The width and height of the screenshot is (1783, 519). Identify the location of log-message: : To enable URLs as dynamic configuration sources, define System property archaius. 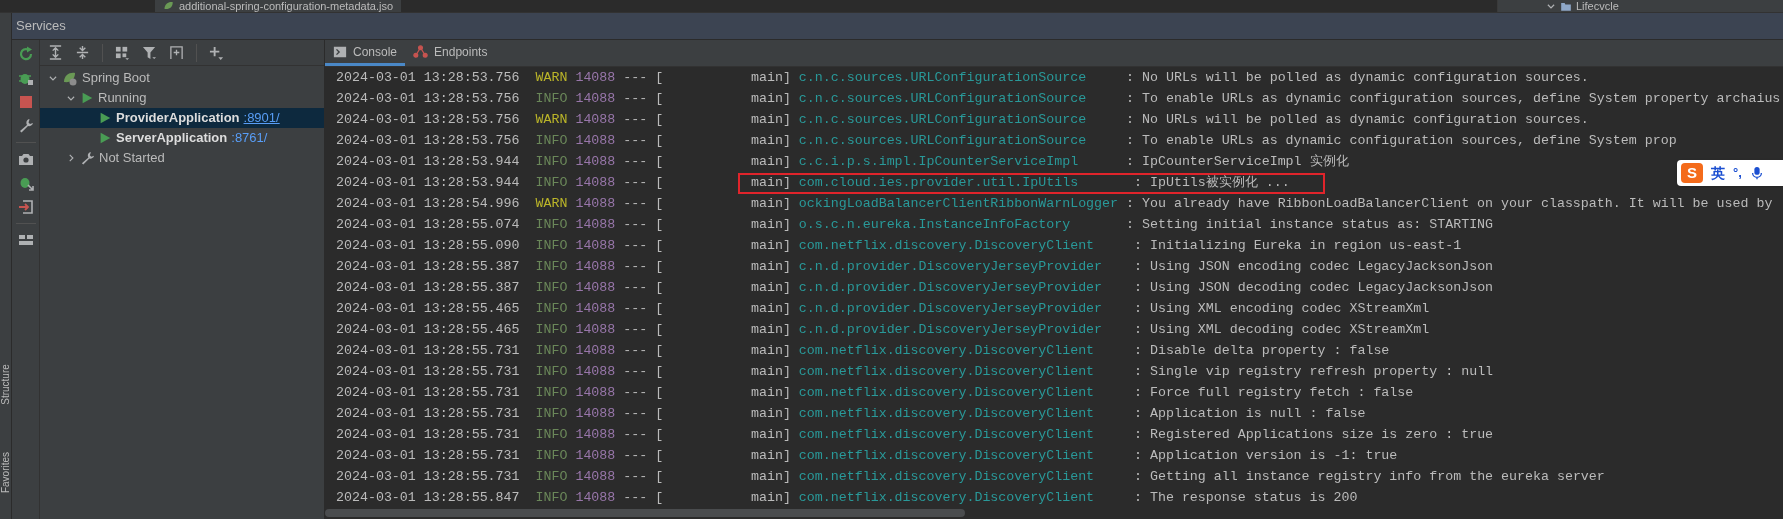
(1453, 98).